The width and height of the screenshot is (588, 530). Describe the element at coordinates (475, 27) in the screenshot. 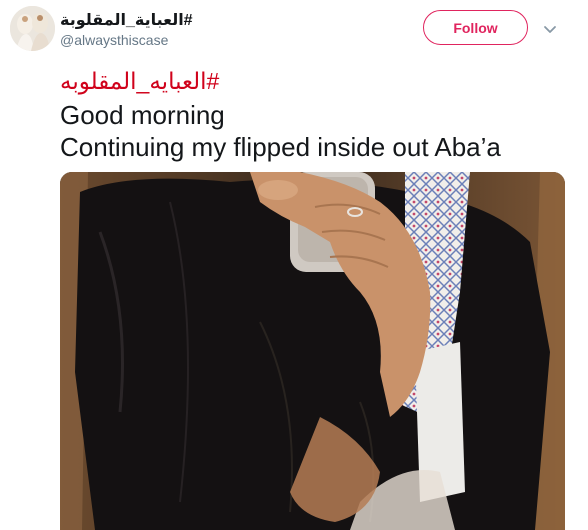

I see `follow-button: Follow` at that location.